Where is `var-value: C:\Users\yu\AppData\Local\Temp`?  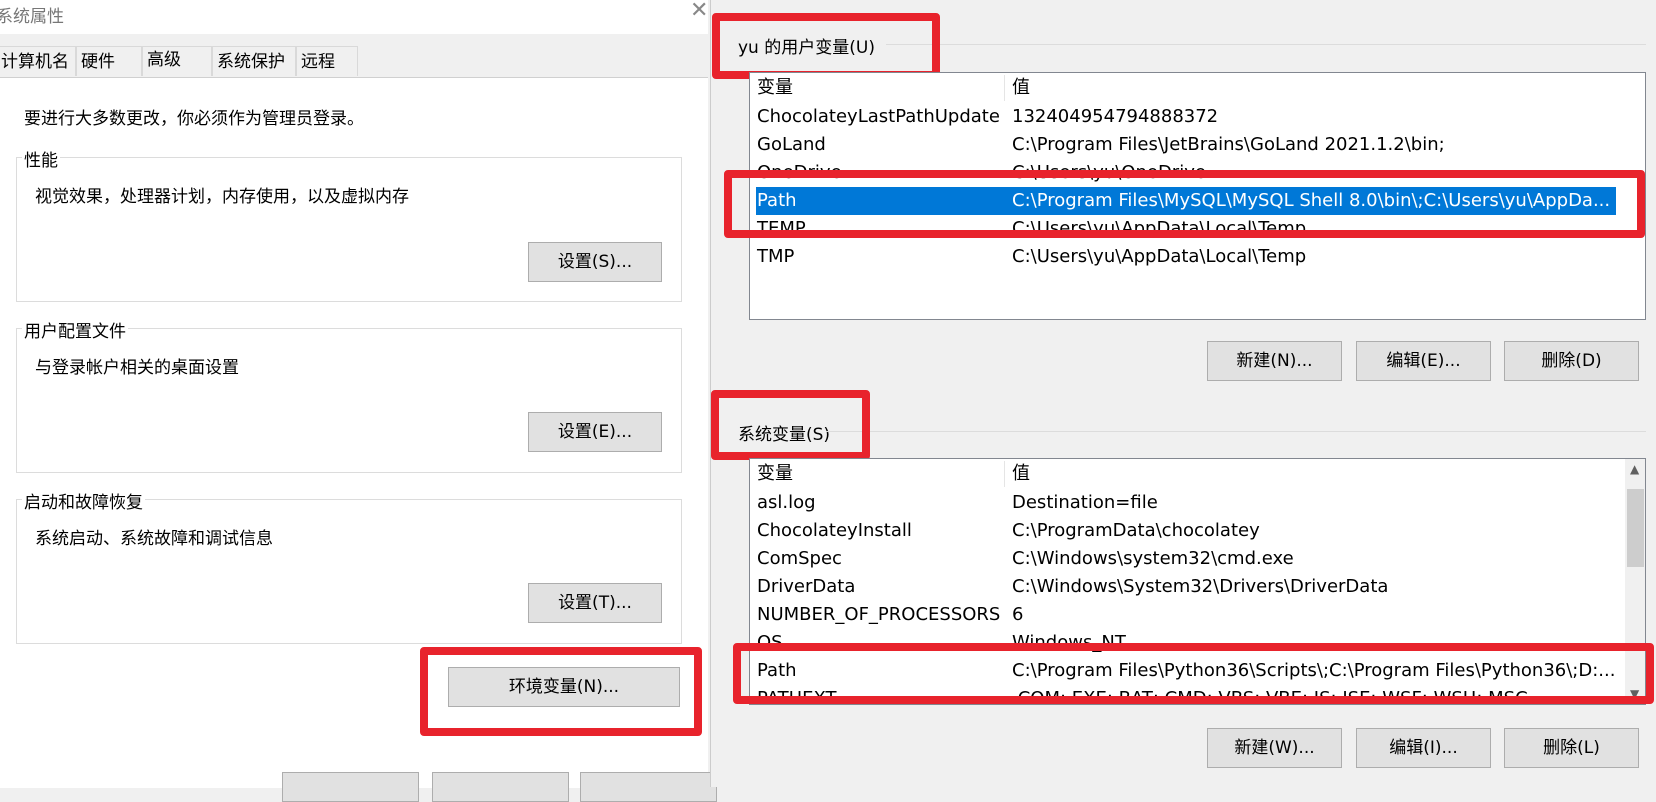 var-value: C:\Users\yu\AppData\Local\Temp is located at coordinates (1159, 256).